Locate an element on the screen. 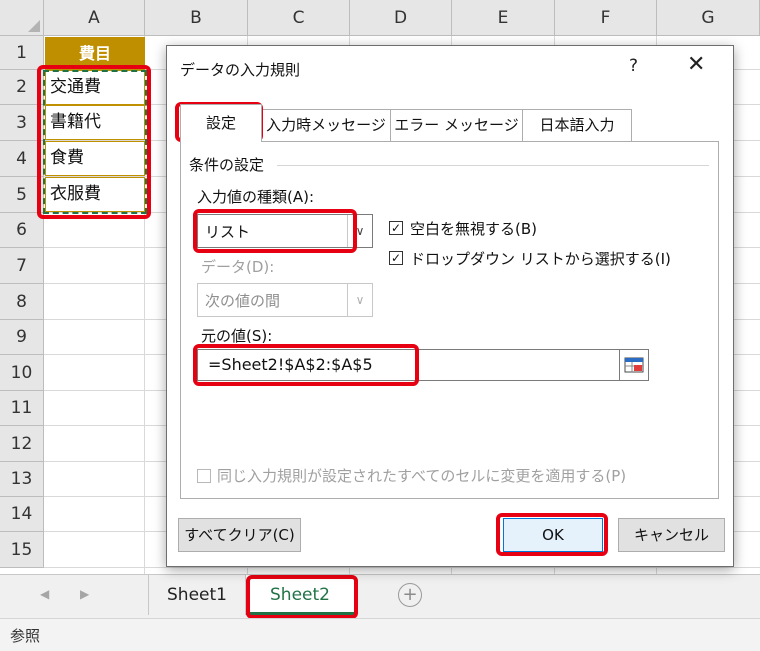 The image size is (760, 651). tab-scroll-right-icon: ▶ is located at coordinates (84, 594).